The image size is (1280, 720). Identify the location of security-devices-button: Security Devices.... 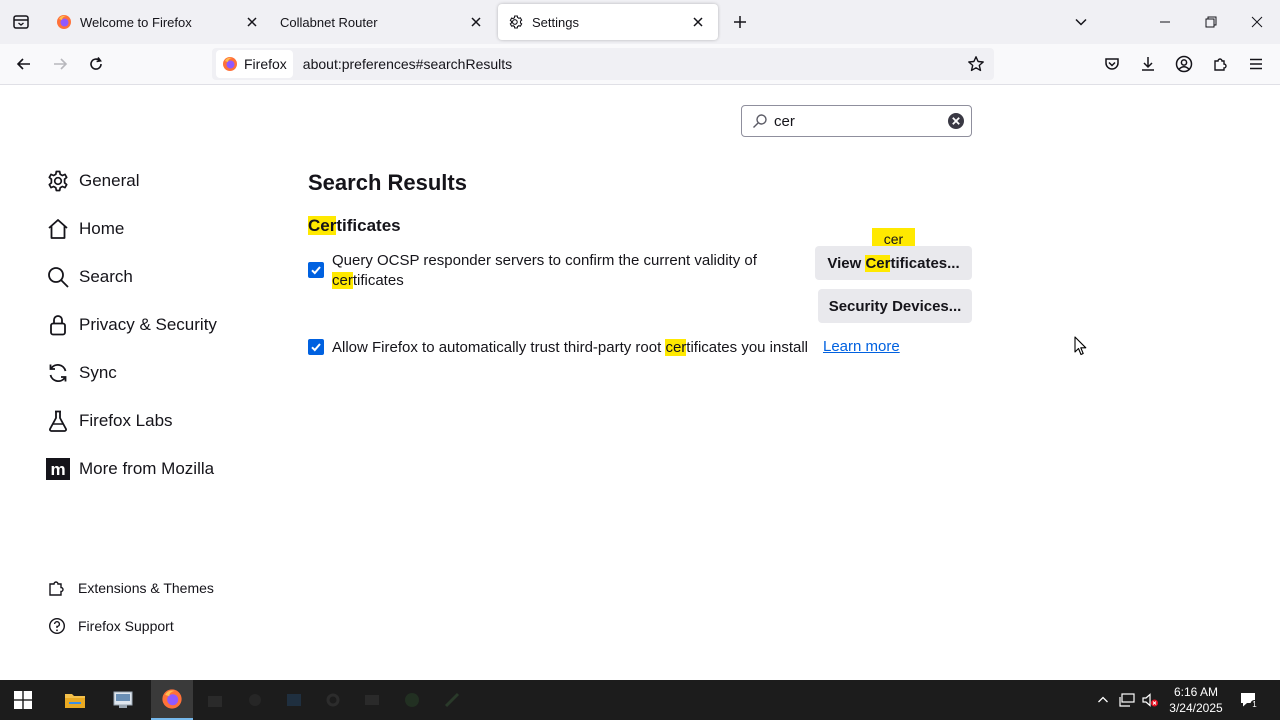
(895, 306).